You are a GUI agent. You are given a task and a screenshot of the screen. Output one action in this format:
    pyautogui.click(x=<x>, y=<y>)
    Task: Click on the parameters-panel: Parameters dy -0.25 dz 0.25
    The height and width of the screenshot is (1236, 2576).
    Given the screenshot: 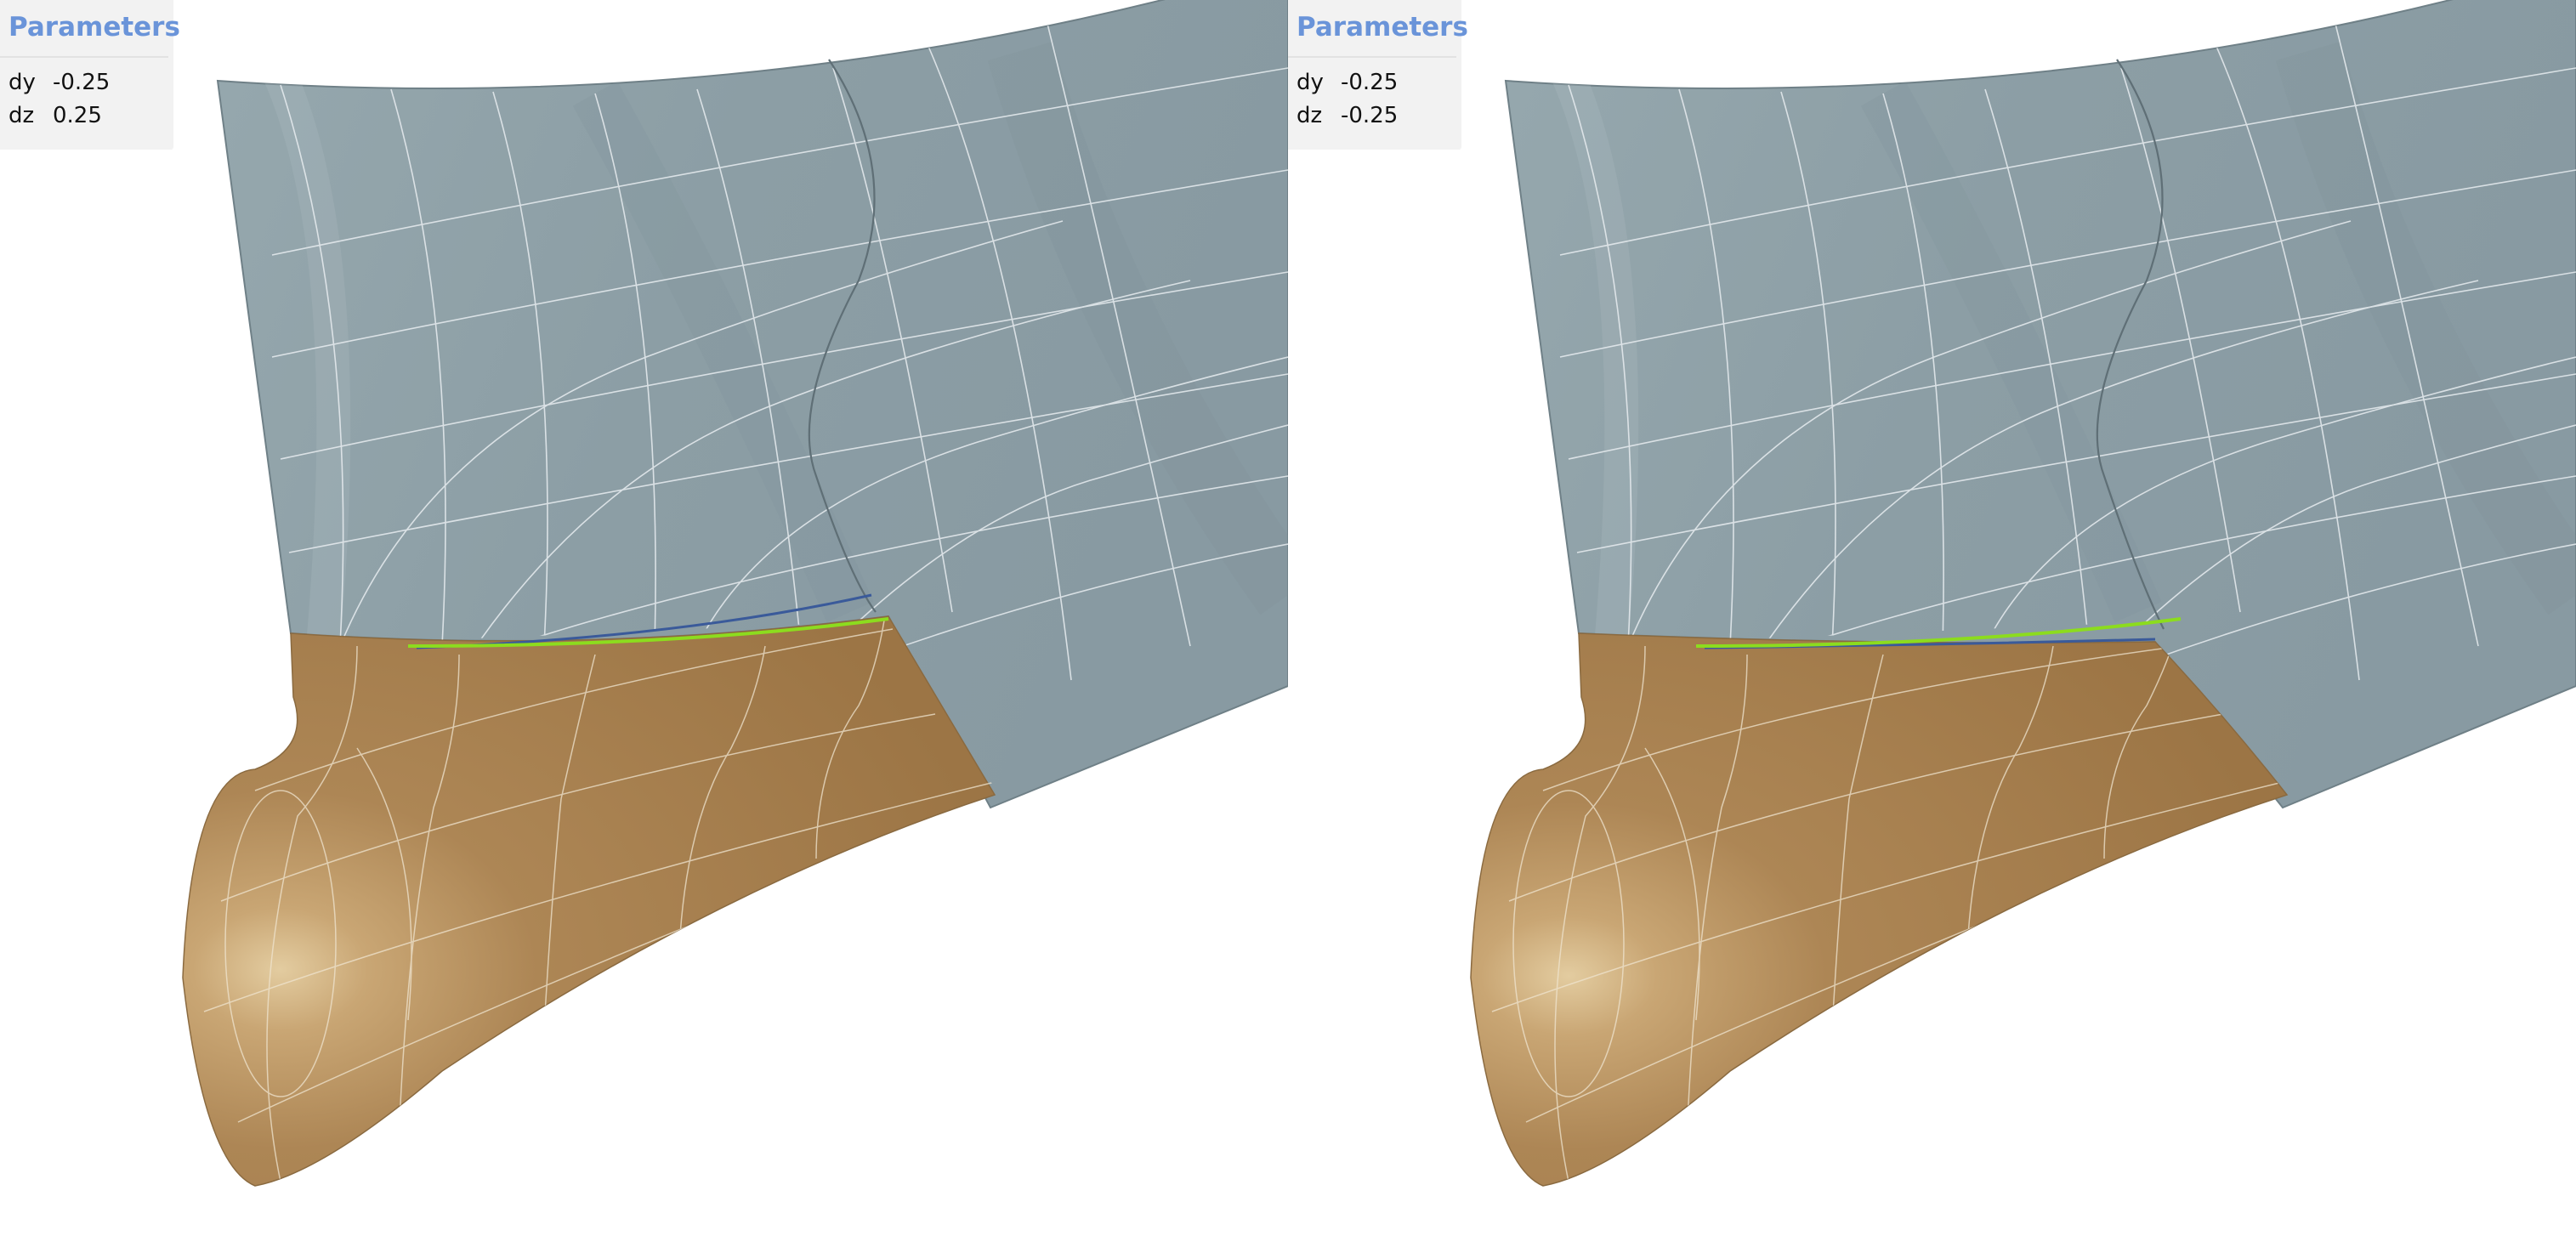 What is the action you would take?
    pyautogui.click(x=90, y=75)
    